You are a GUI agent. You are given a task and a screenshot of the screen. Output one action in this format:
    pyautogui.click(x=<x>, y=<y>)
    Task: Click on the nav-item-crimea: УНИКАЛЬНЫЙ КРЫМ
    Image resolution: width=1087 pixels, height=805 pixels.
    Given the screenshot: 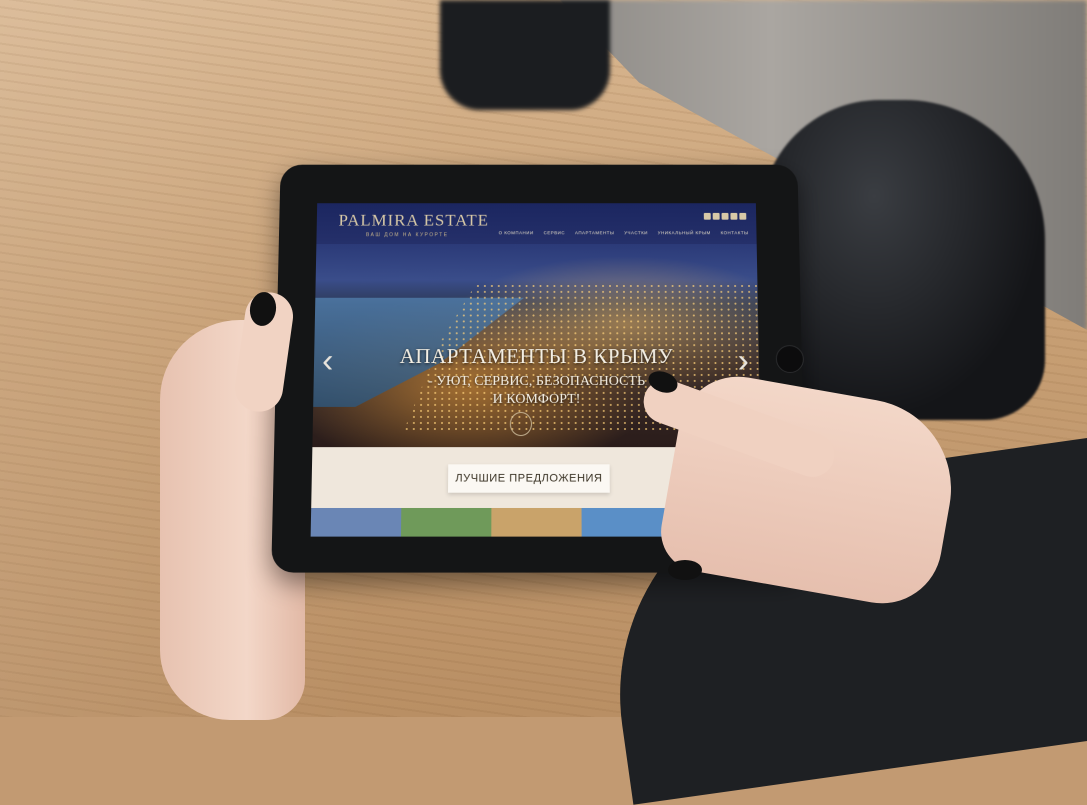 What is the action you would take?
    pyautogui.click(x=684, y=232)
    